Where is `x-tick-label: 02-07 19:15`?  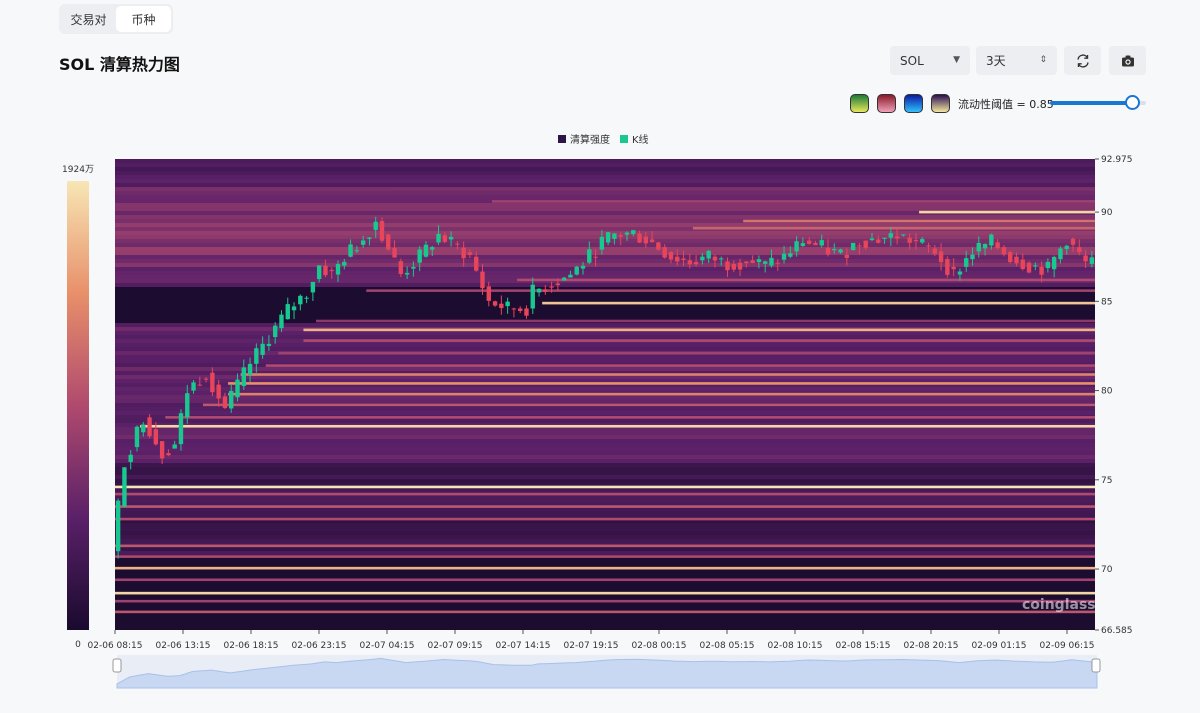
x-tick-label: 02-07 19:15 is located at coordinates (591, 646).